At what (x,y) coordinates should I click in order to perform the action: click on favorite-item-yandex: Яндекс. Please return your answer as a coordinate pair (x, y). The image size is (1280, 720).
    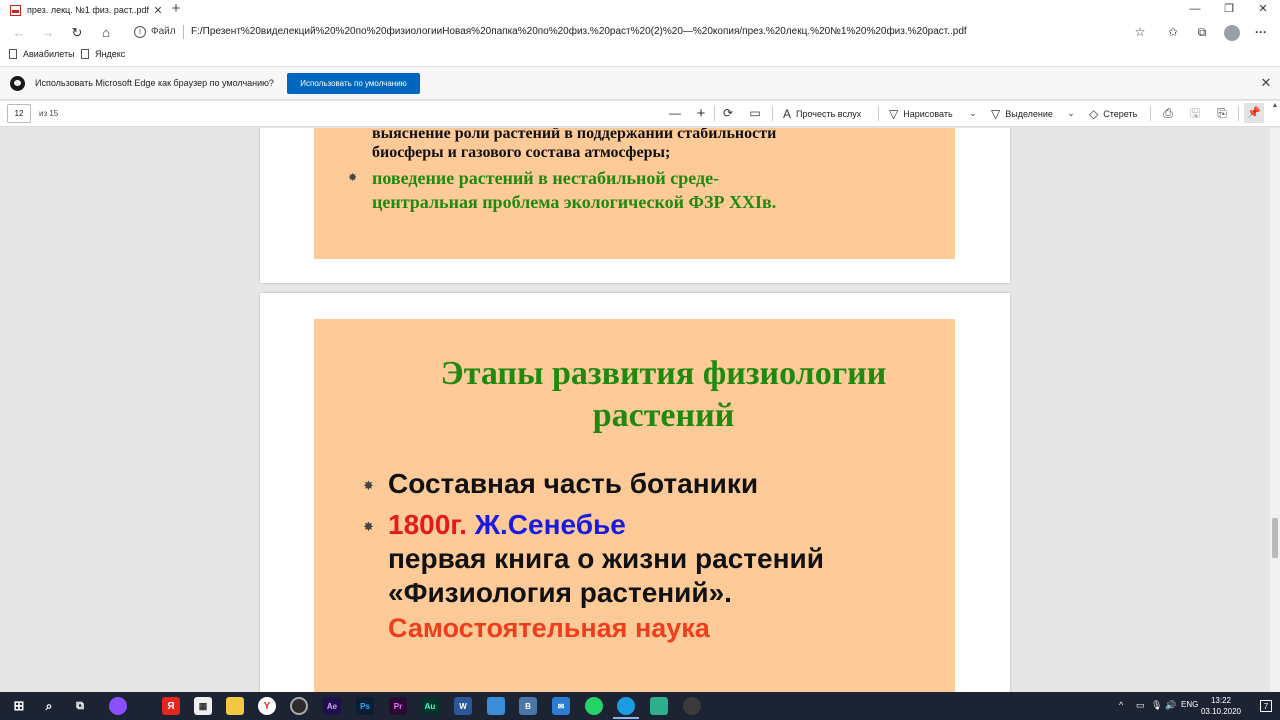
    Looking at the image, I should click on (103, 54).